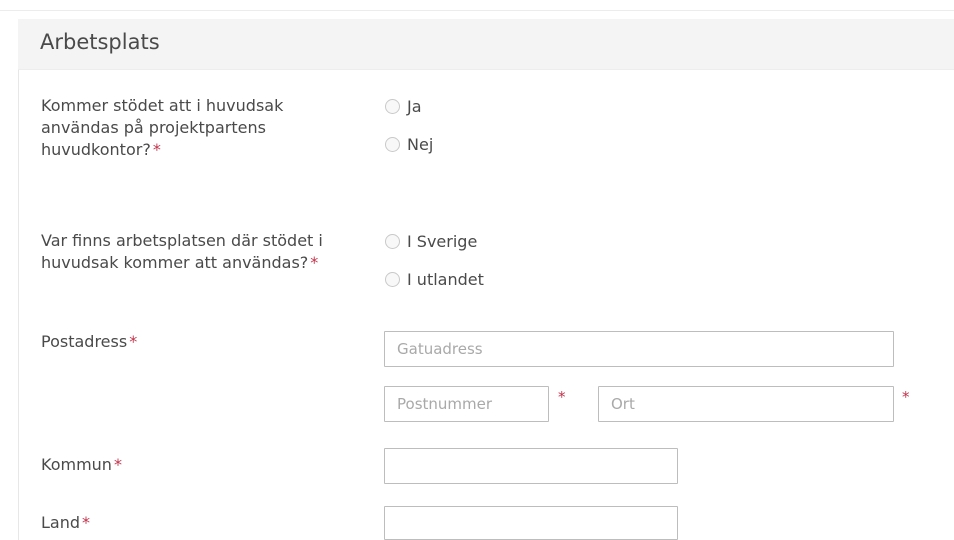 This screenshot has width=954, height=540. What do you see at coordinates (445, 279) in the screenshot?
I see `radio-utlandet-label: I utlandet` at bounding box center [445, 279].